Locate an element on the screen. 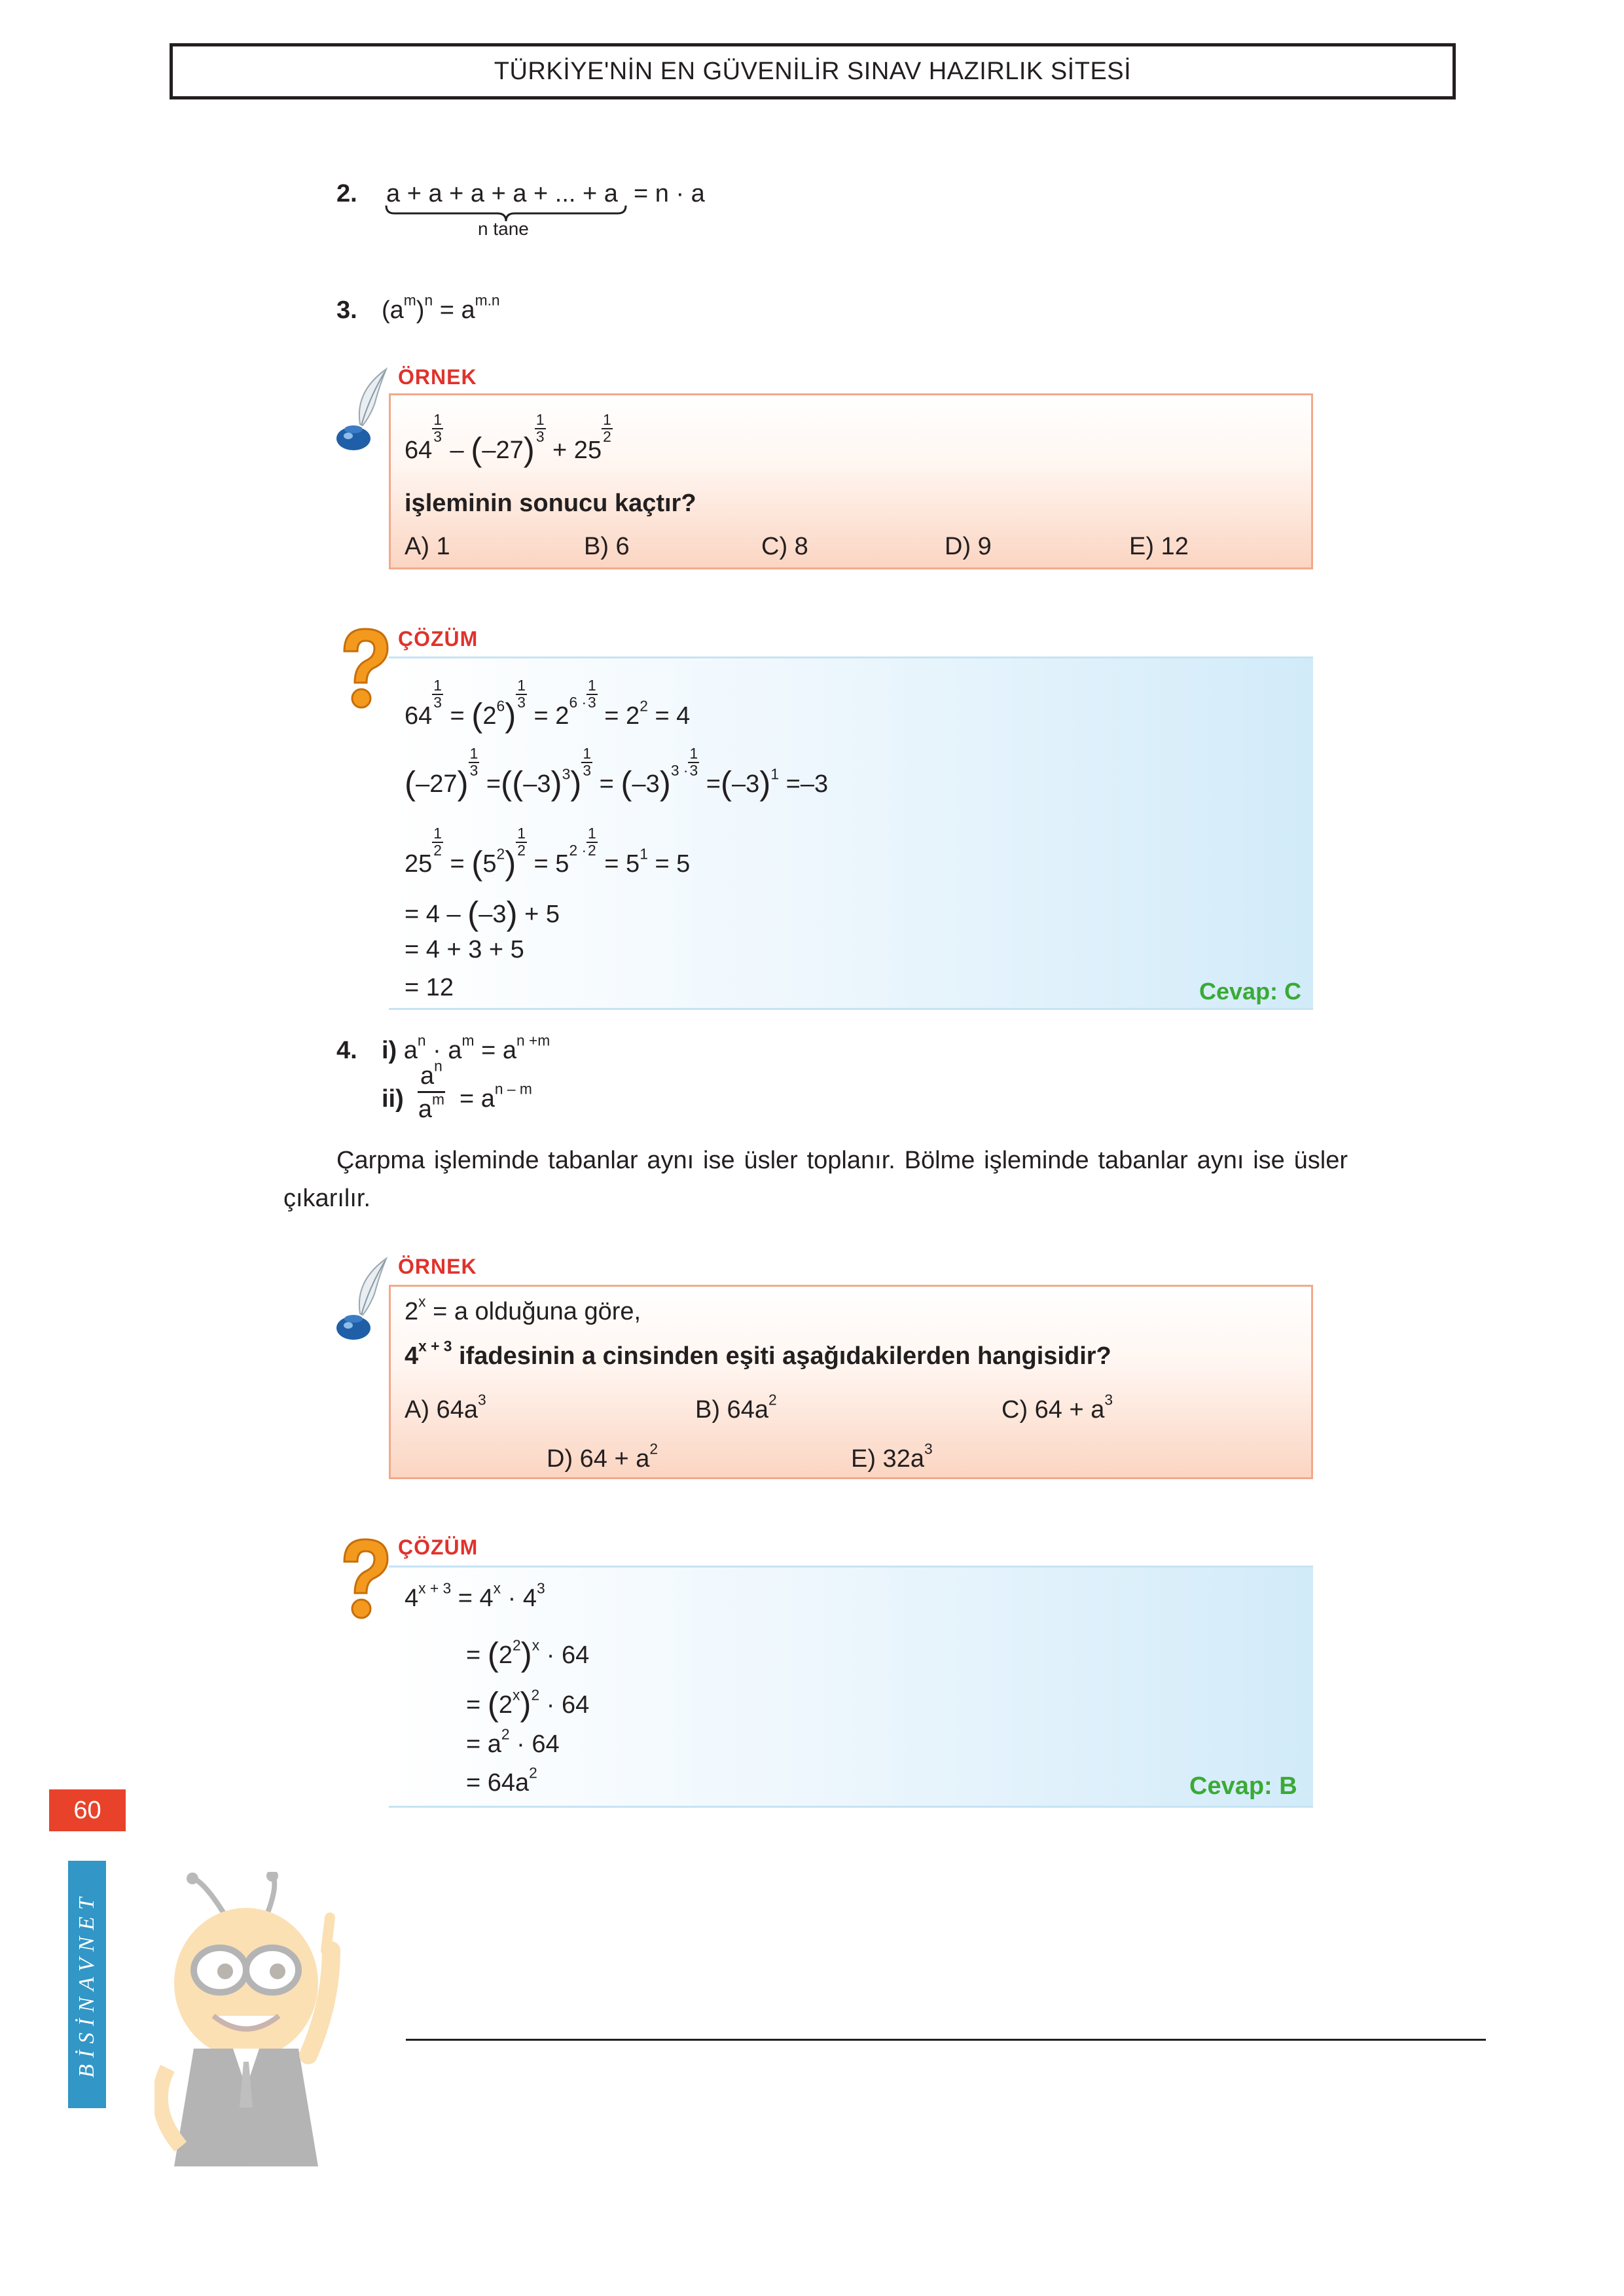 The image size is (1624, 2296). e1-exp2-den: 3 is located at coordinates (540, 436).